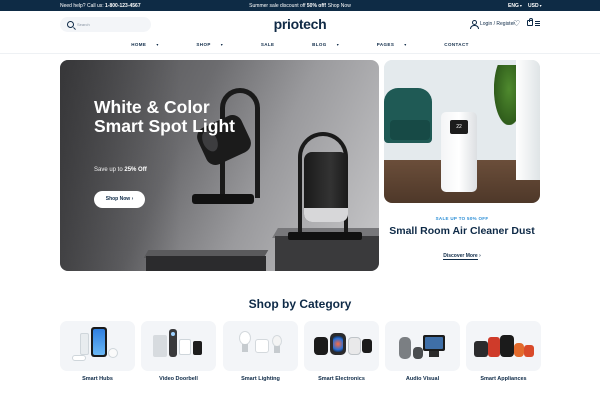  What do you see at coordinates (498, 24) in the screenshot?
I see `account-label: Login / Register` at bounding box center [498, 24].